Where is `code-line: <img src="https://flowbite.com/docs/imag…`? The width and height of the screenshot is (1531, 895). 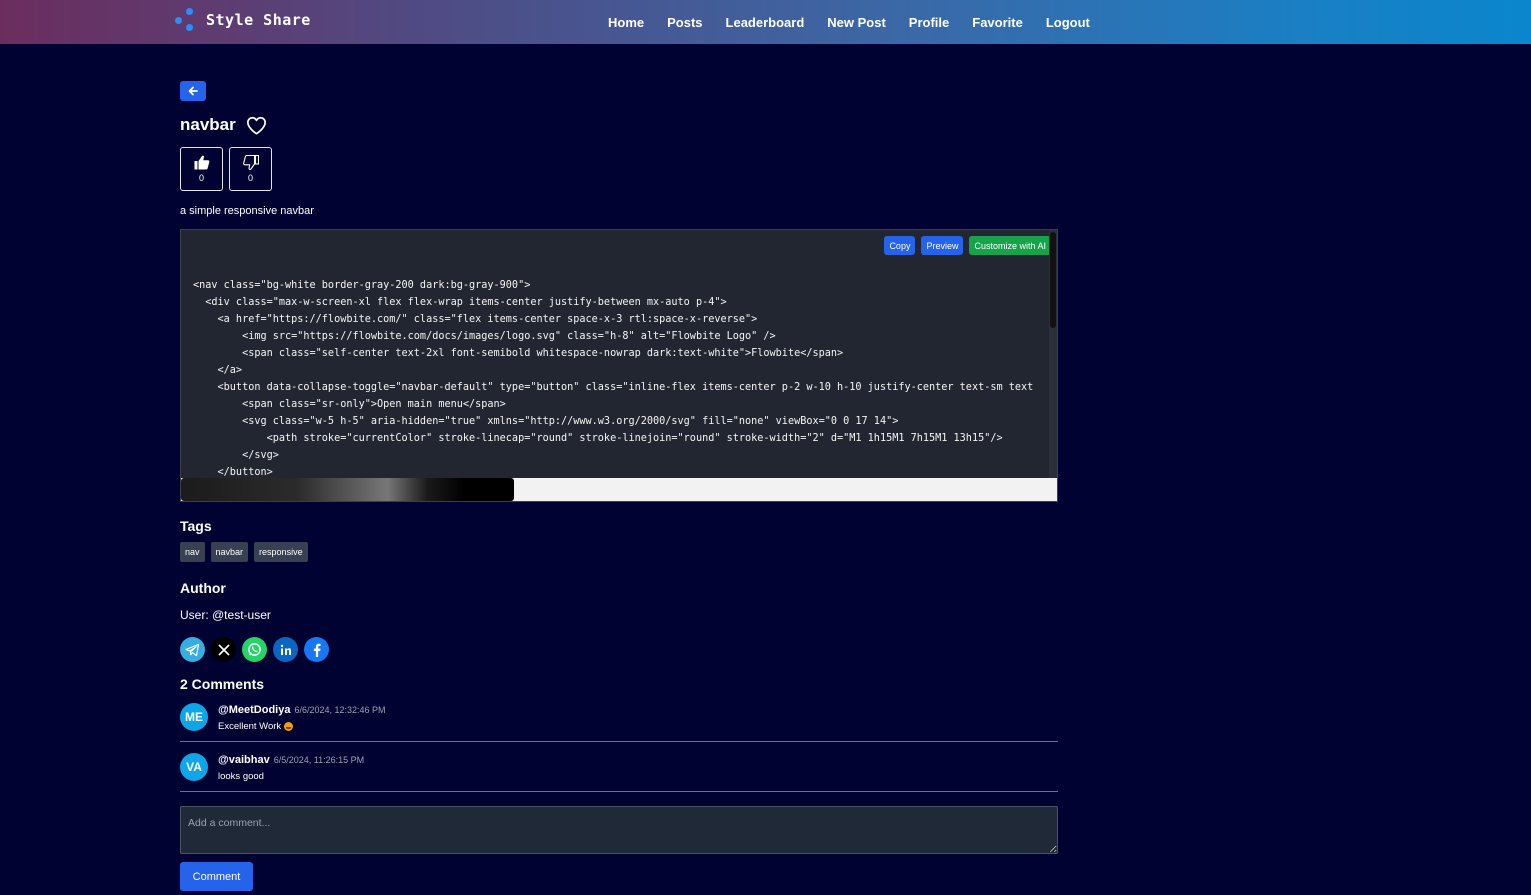 code-line: <img src="https://flowbite.com/docs/imag… is located at coordinates (484, 336).